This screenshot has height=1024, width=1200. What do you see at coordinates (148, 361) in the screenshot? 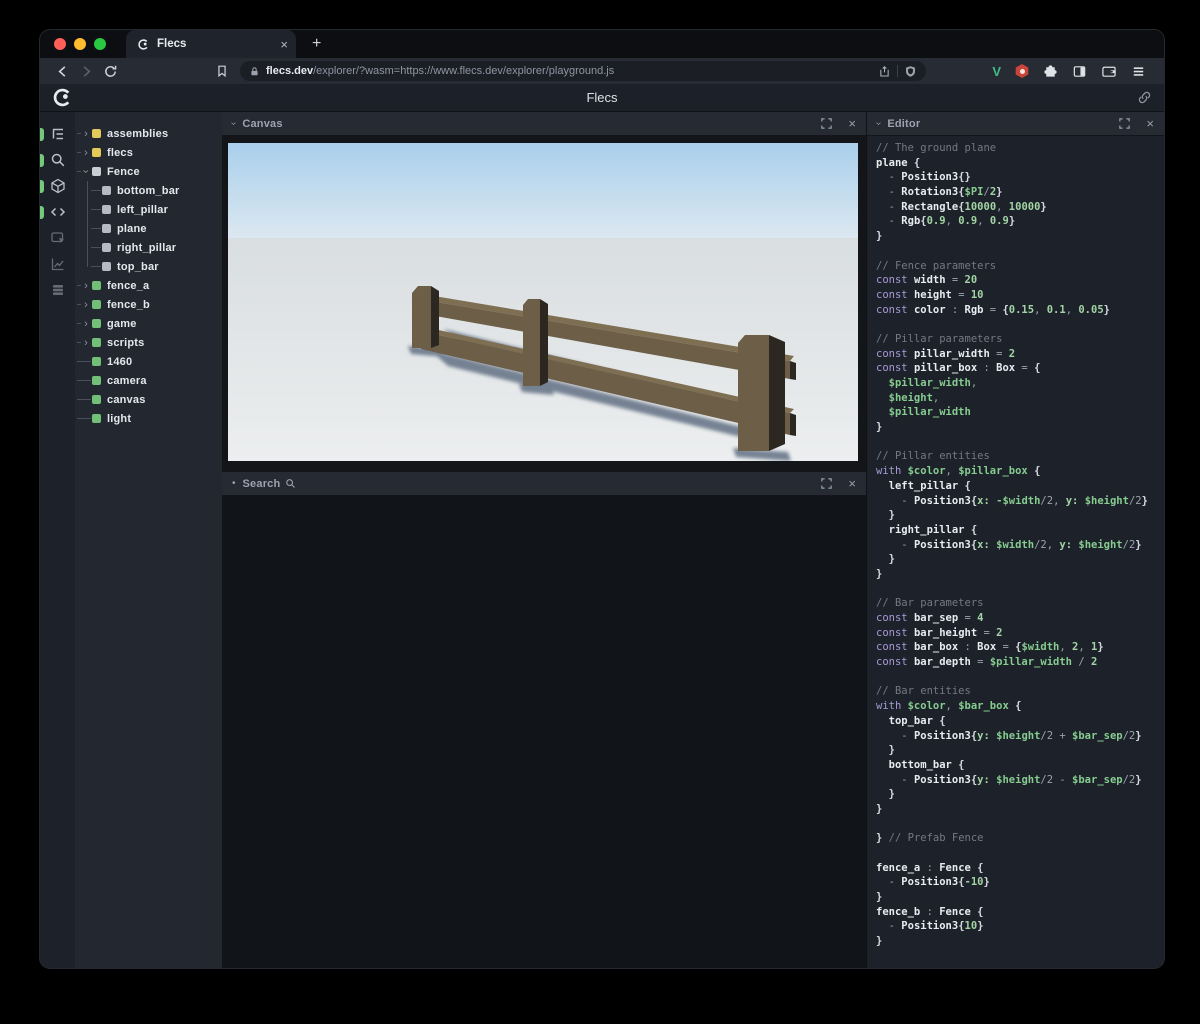
I see `tree-item-1460: 1460` at bounding box center [148, 361].